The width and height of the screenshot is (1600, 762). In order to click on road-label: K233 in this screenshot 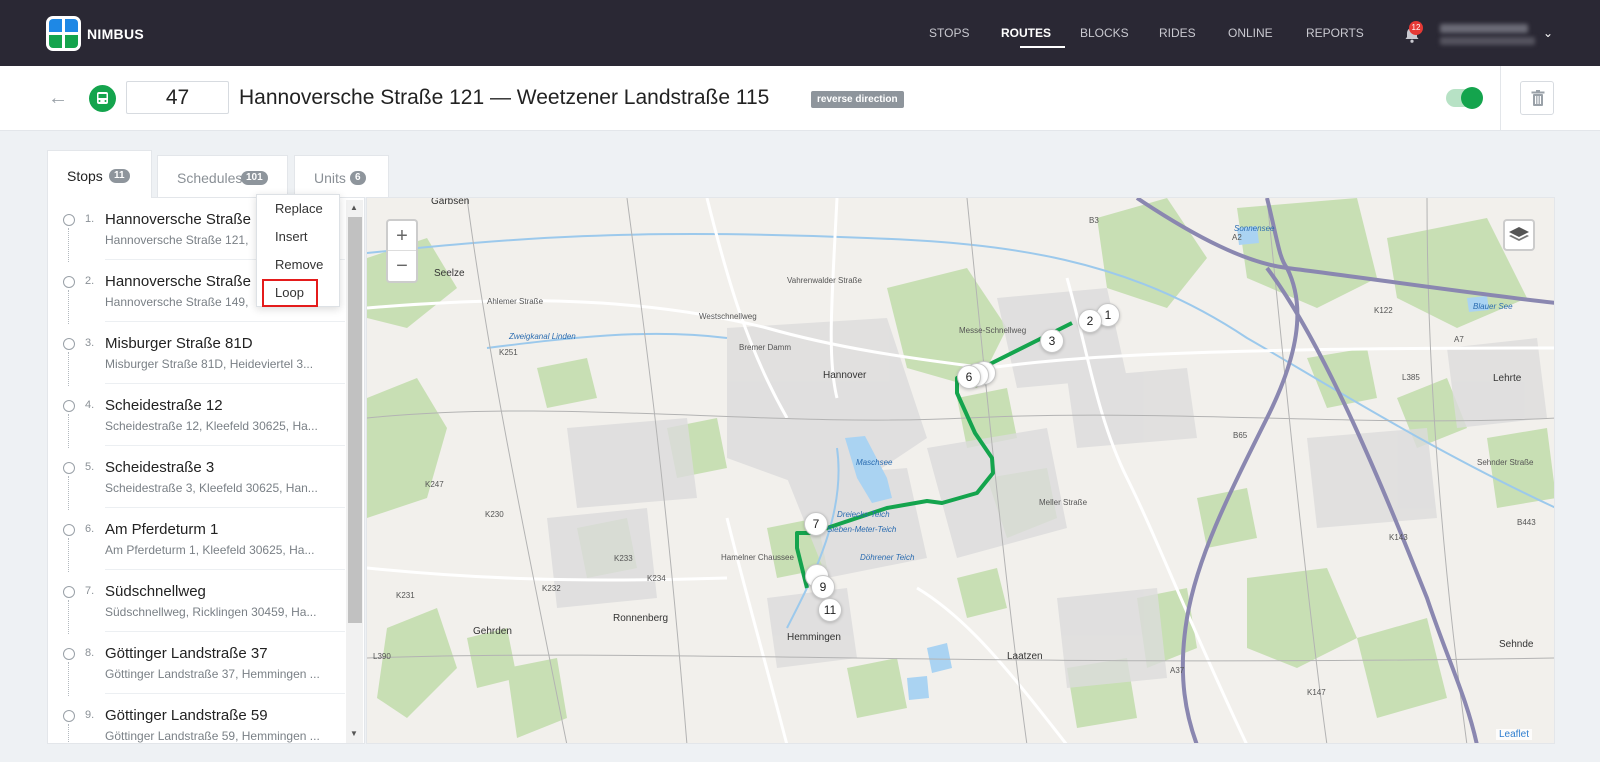, I will do `click(623, 558)`.